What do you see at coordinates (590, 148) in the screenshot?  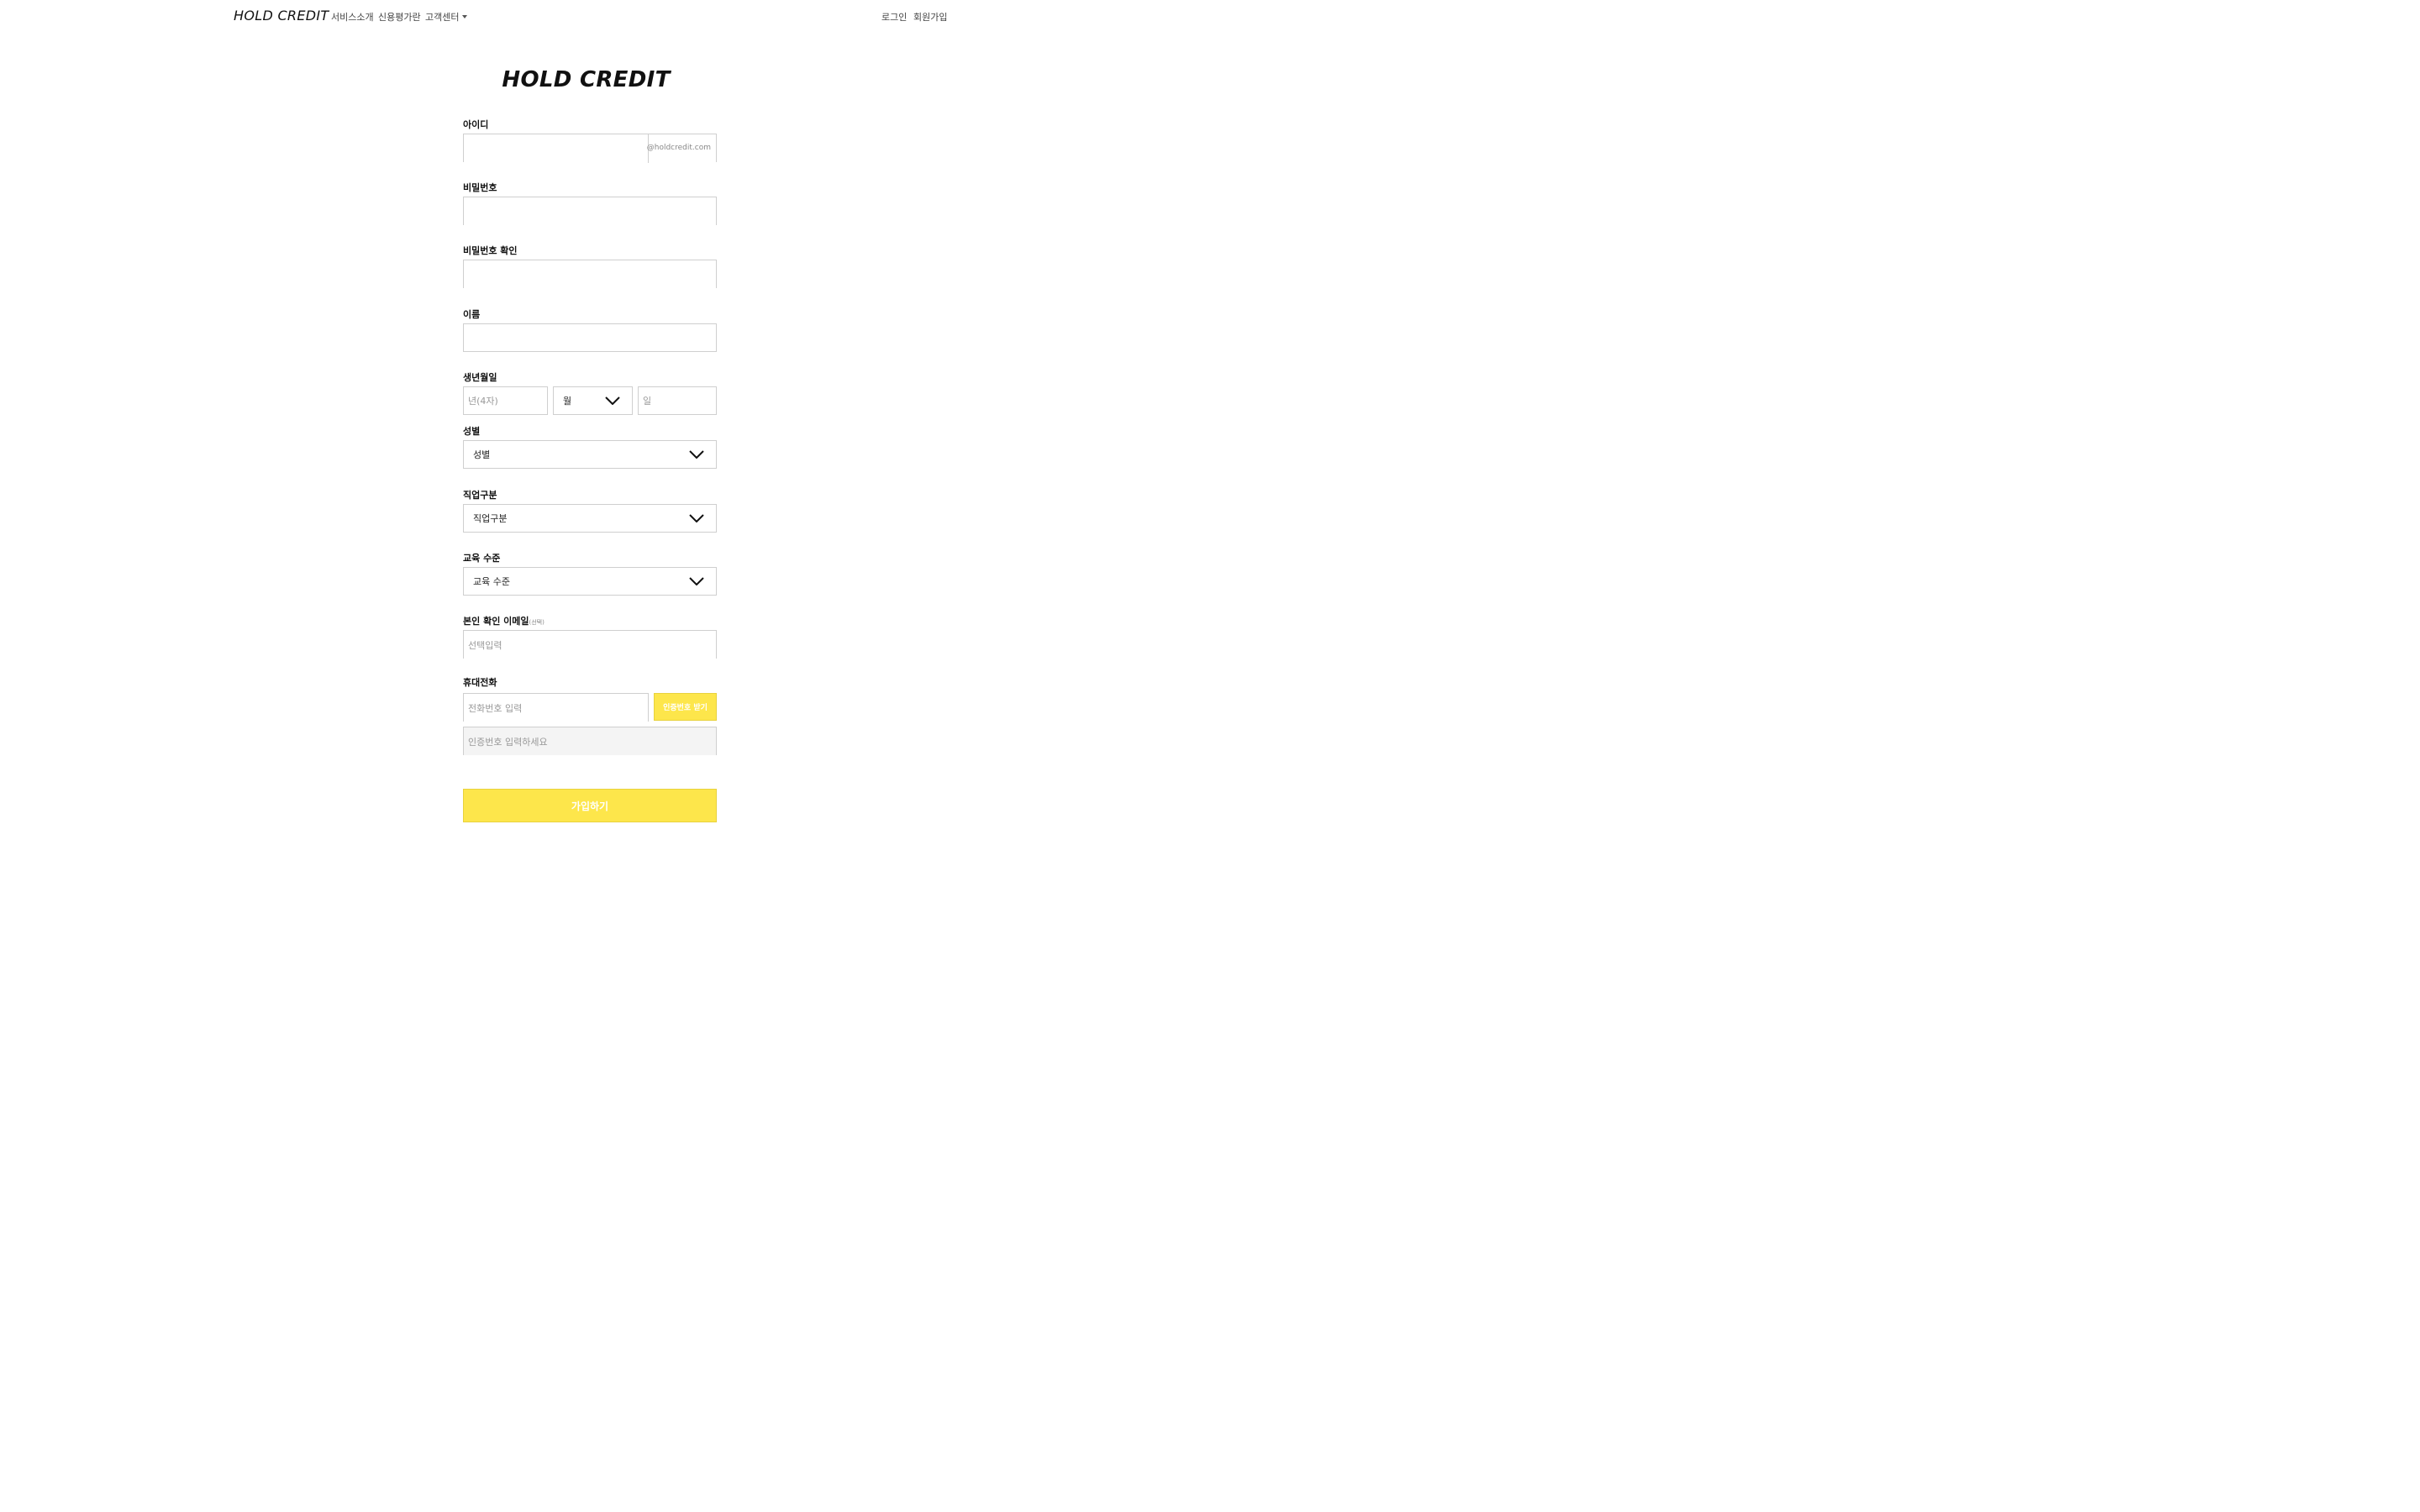 I see `id-input: @holdcredit.com` at bounding box center [590, 148].